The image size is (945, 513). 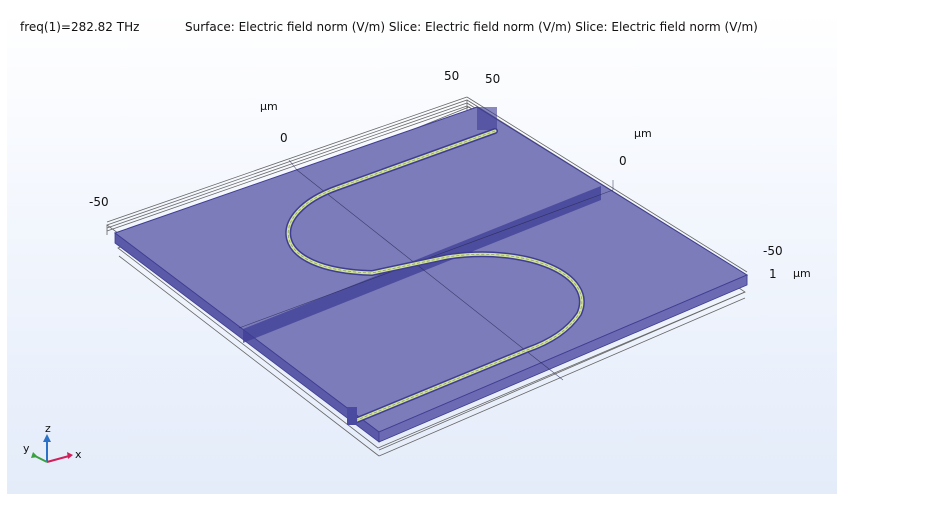 What do you see at coordinates (99, 202) in the screenshot?
I see `x-tick-minus50: -50` at bounding box center [99, 202].